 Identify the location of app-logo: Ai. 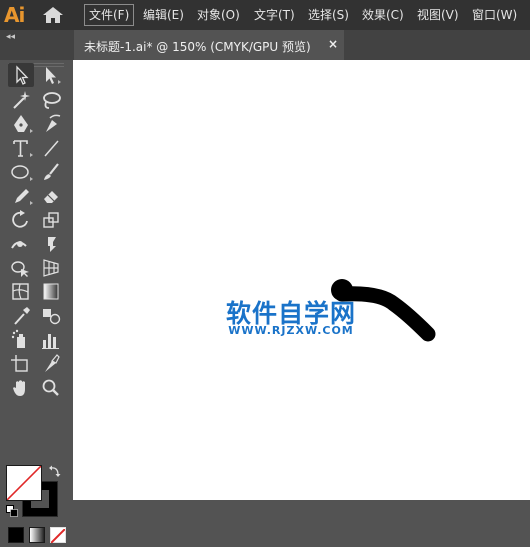
(14, 15).